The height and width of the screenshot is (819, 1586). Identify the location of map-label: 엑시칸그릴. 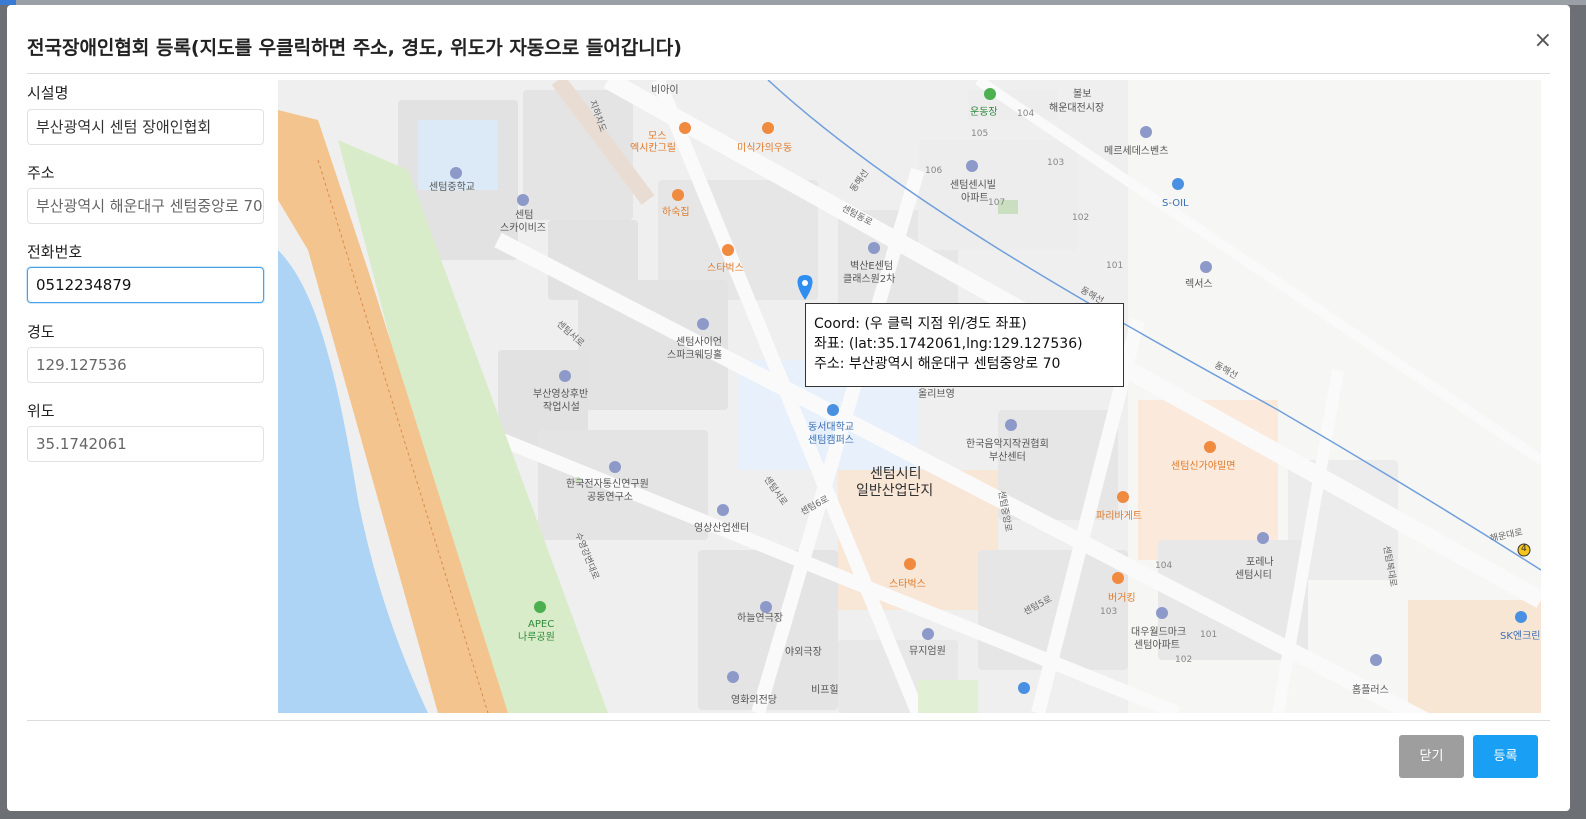
(653, 148).